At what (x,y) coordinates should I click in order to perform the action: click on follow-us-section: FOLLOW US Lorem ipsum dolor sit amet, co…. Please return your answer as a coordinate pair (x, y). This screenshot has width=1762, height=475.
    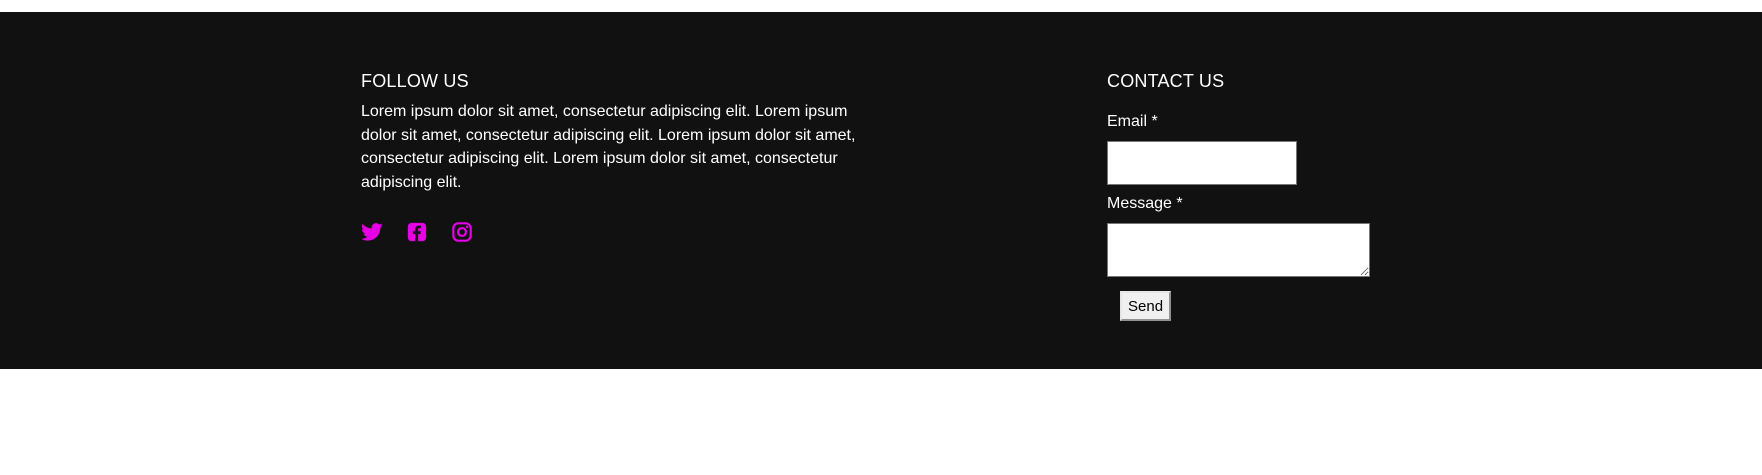
    Looking at the image, I should click on (611, 156).